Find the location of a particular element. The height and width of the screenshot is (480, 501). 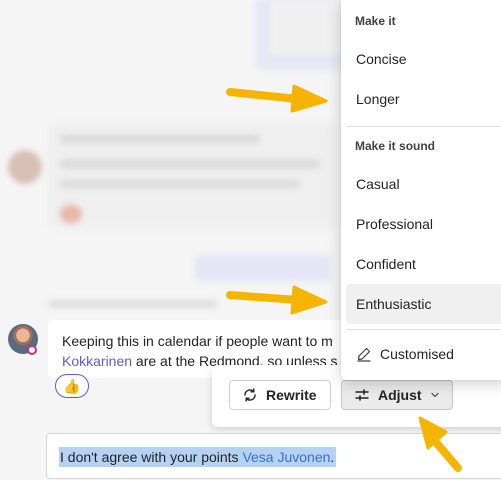

arrow-annotation-enthusiastic is located at coordinates (277, 300).